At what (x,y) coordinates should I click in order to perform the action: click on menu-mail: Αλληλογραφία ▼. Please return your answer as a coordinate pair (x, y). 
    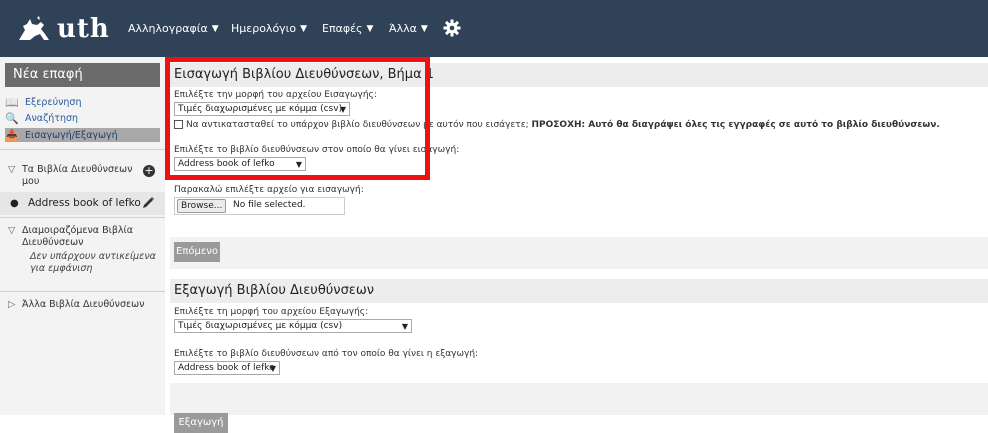
    Looking at the image, I should click on (173, 28).